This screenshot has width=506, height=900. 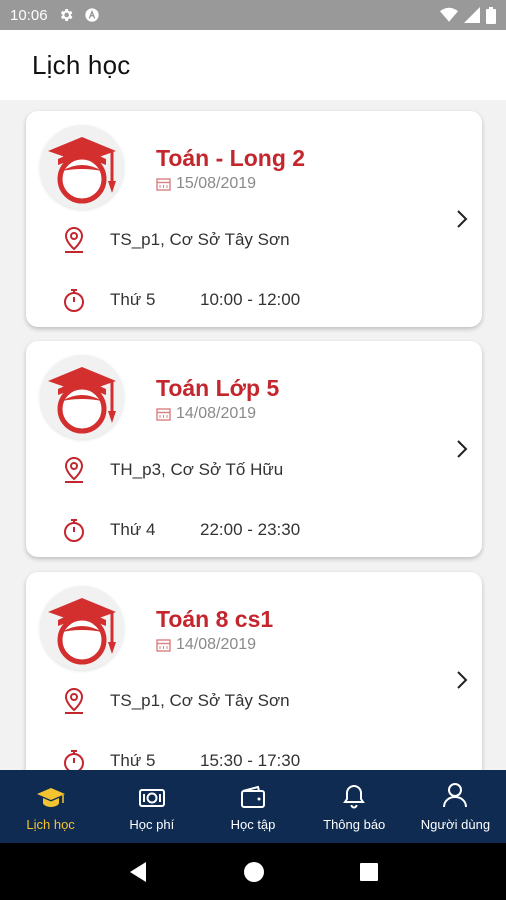 I want to click on class-title: Toán - Long 2, so click(x=231, y=158).